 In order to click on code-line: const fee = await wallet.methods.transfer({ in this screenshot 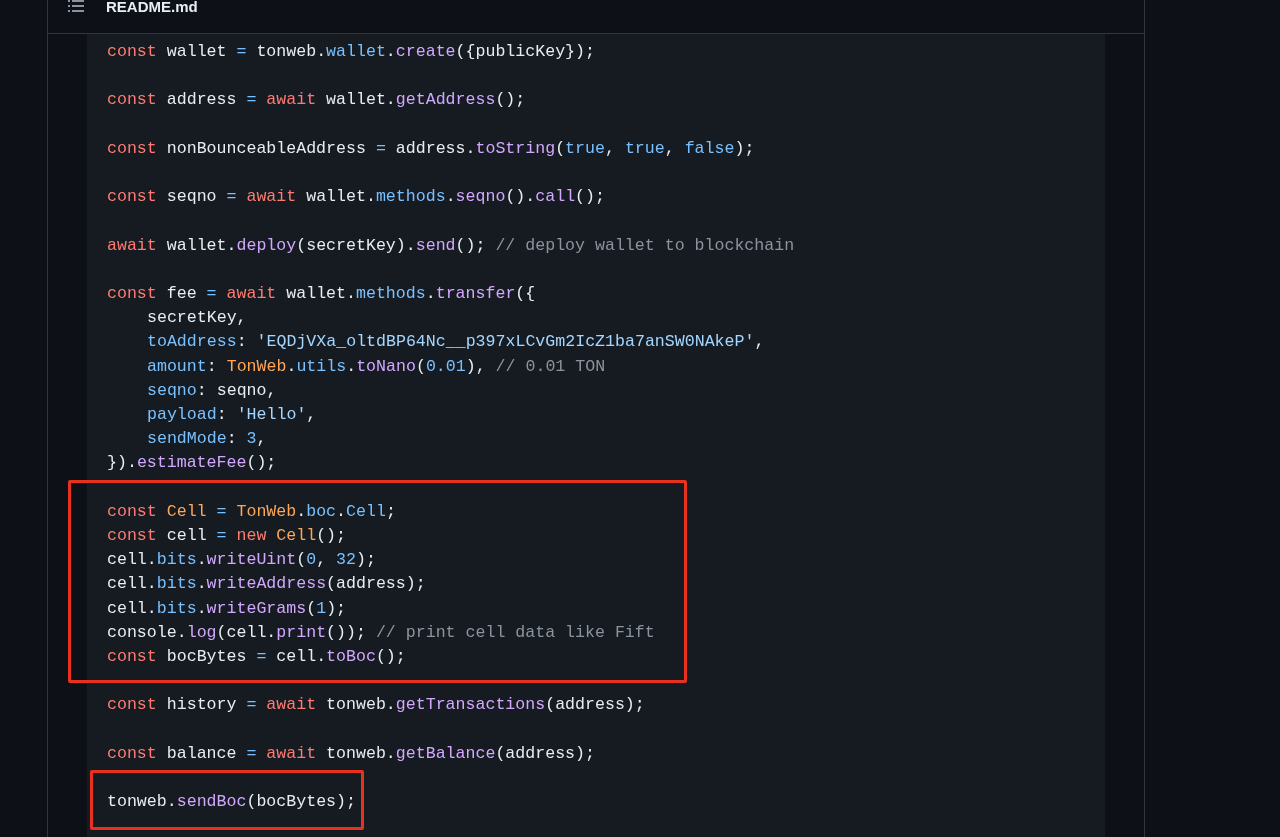, I will do `click(322, 293)`.